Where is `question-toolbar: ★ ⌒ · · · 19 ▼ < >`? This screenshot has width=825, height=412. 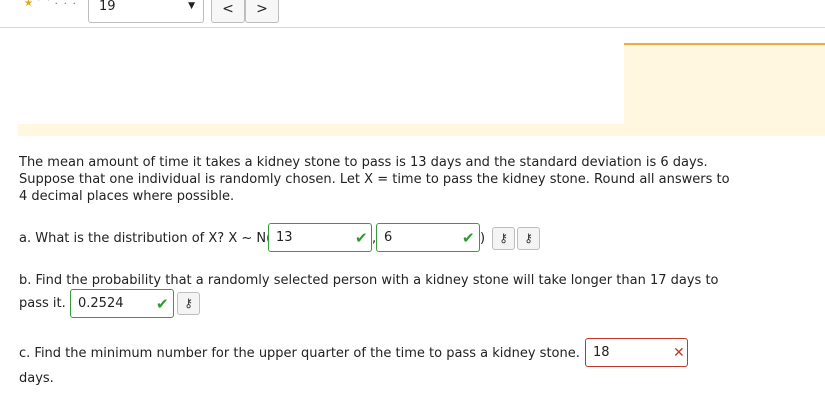 question-toolbar: ★ ⌒ · · · 19 ▼ < > is located at coordinates (412, 14).